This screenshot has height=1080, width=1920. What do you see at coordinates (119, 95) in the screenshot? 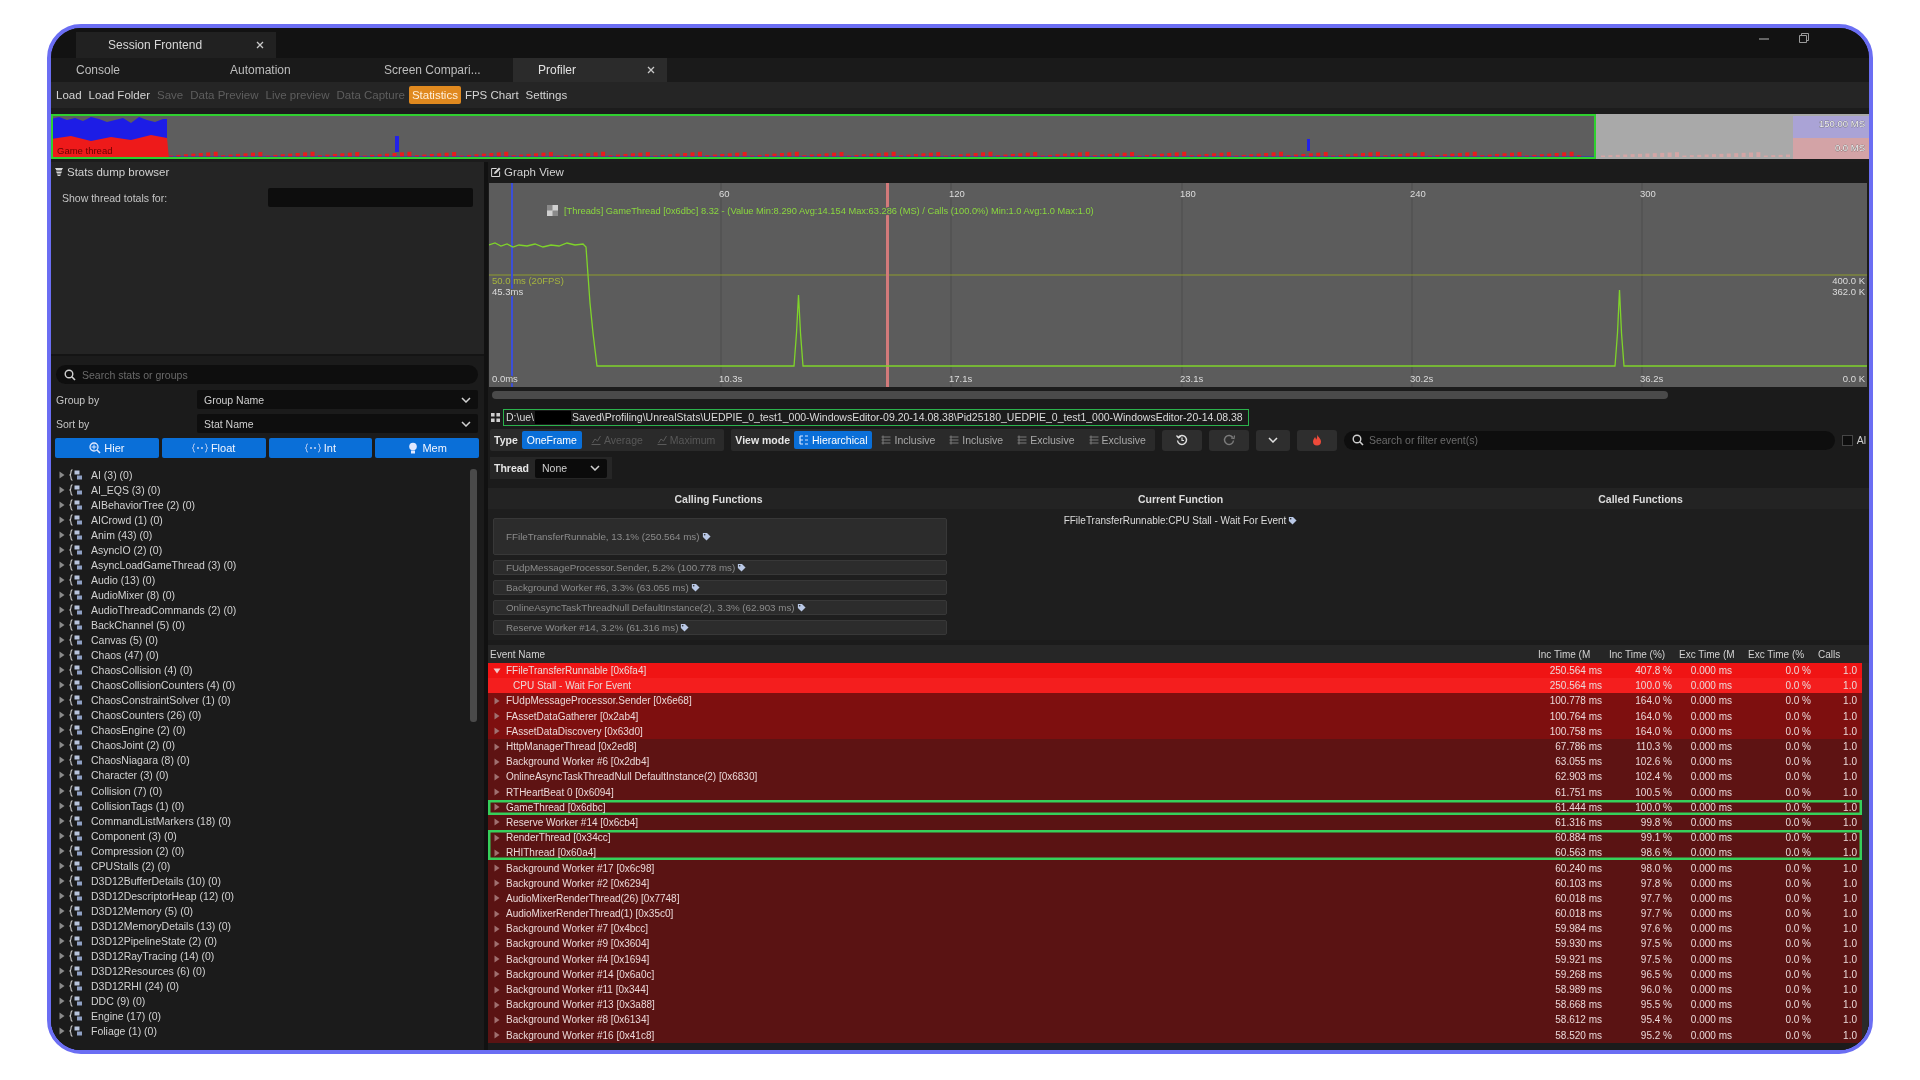
I see `toolbar-button: Load Folder` at bounding box center [119, 95].